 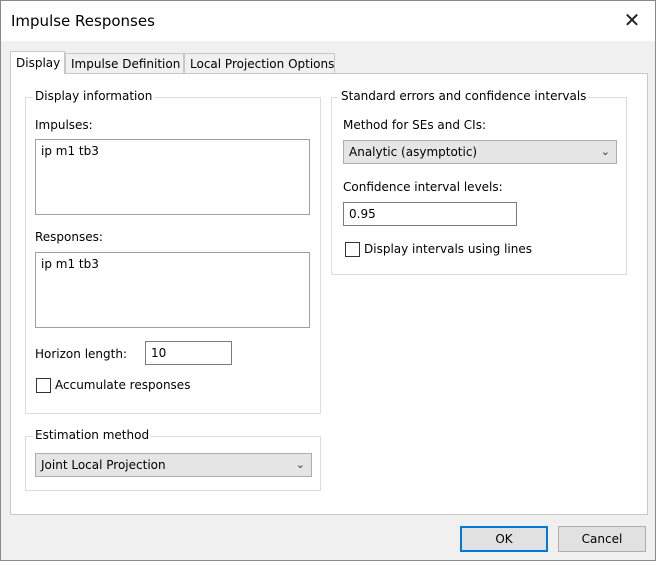 I want to click on dialog-title: Impulse Responses, so click(x=83, y=21).